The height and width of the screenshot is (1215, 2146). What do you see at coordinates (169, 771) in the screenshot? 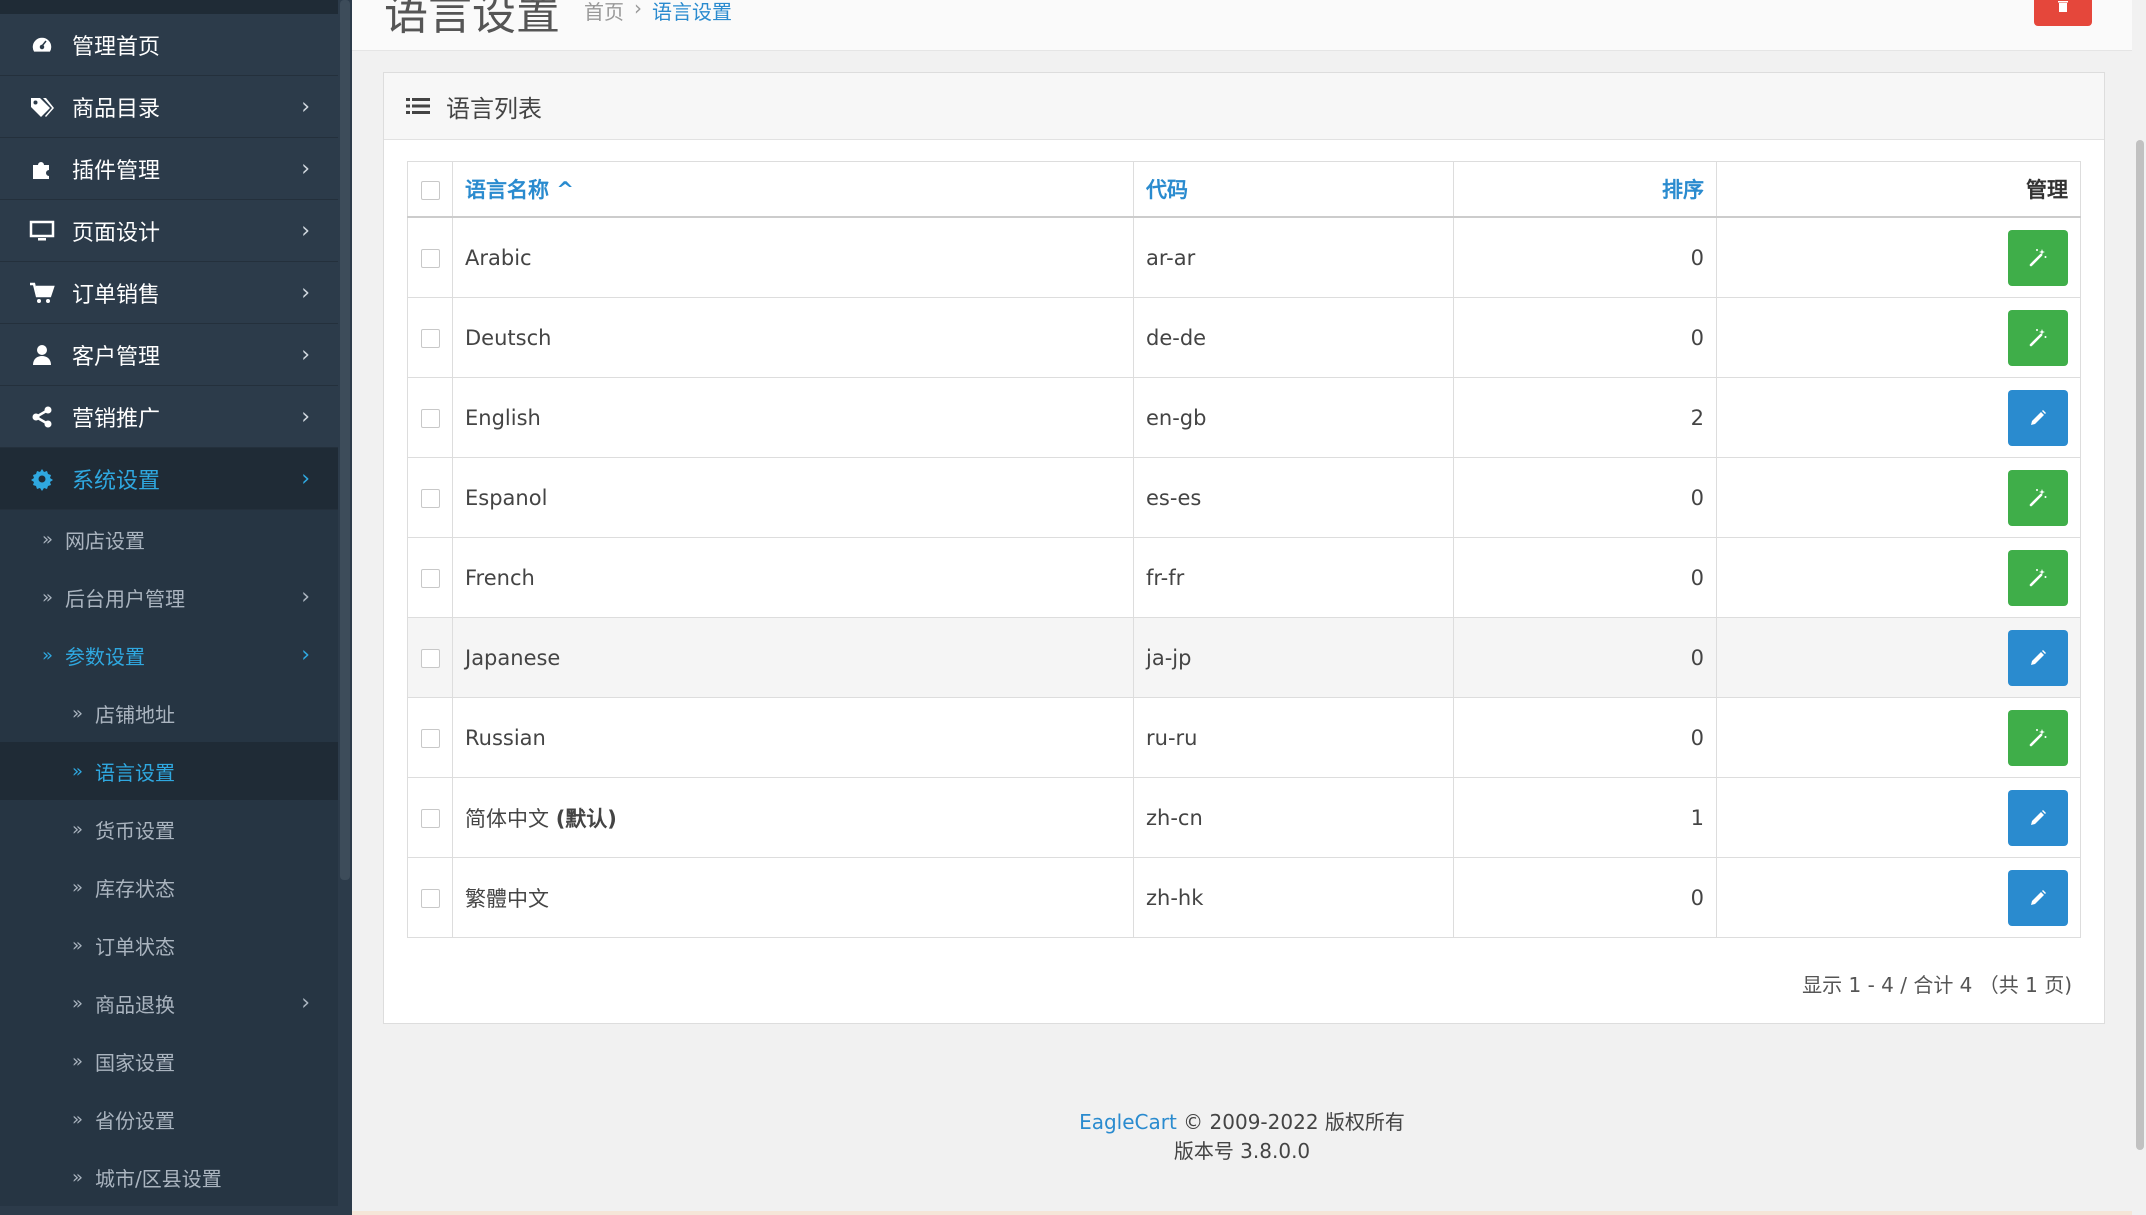
I see `sidebar-subitem-language-settings: » 语言设置` at bounding box center [169, 771].